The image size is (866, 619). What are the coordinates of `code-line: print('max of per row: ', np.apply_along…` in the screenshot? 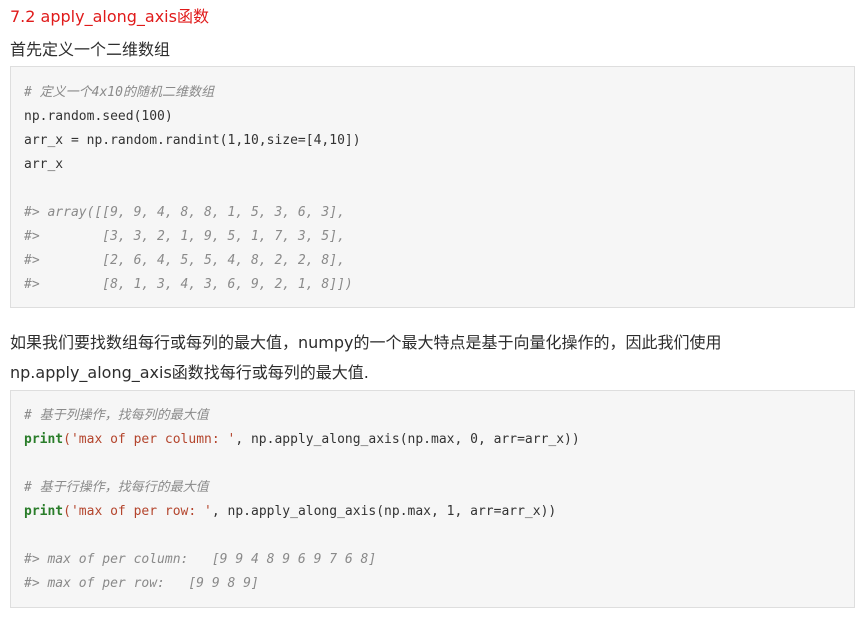 It's located at (290, 512).